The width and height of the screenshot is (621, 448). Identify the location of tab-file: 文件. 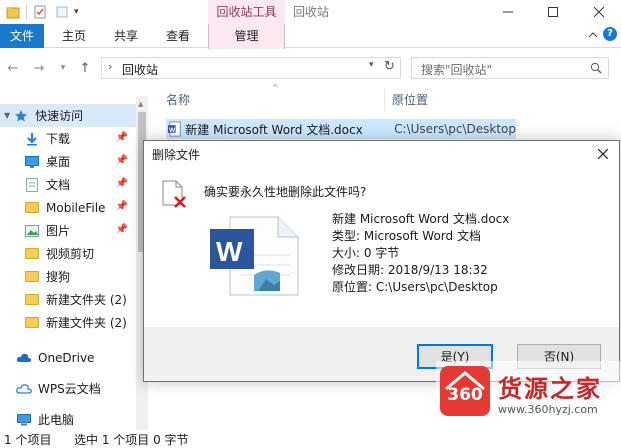
(22, 36).